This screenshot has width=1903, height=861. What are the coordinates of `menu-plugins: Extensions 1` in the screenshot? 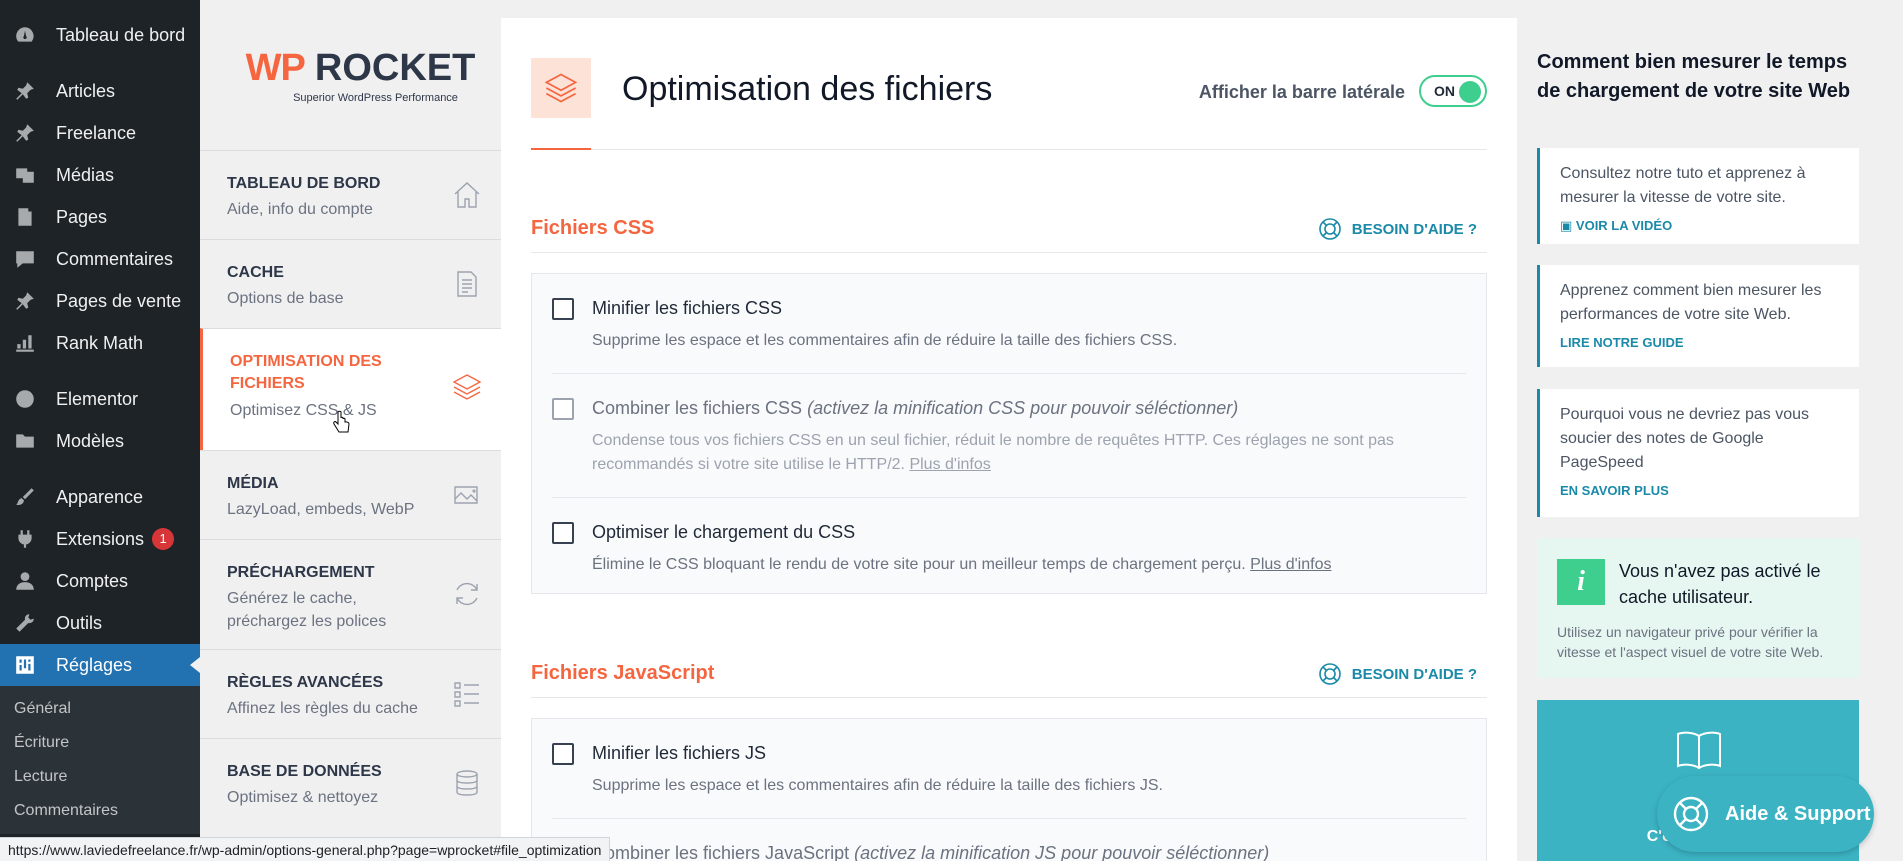 It's located at (100, 539).